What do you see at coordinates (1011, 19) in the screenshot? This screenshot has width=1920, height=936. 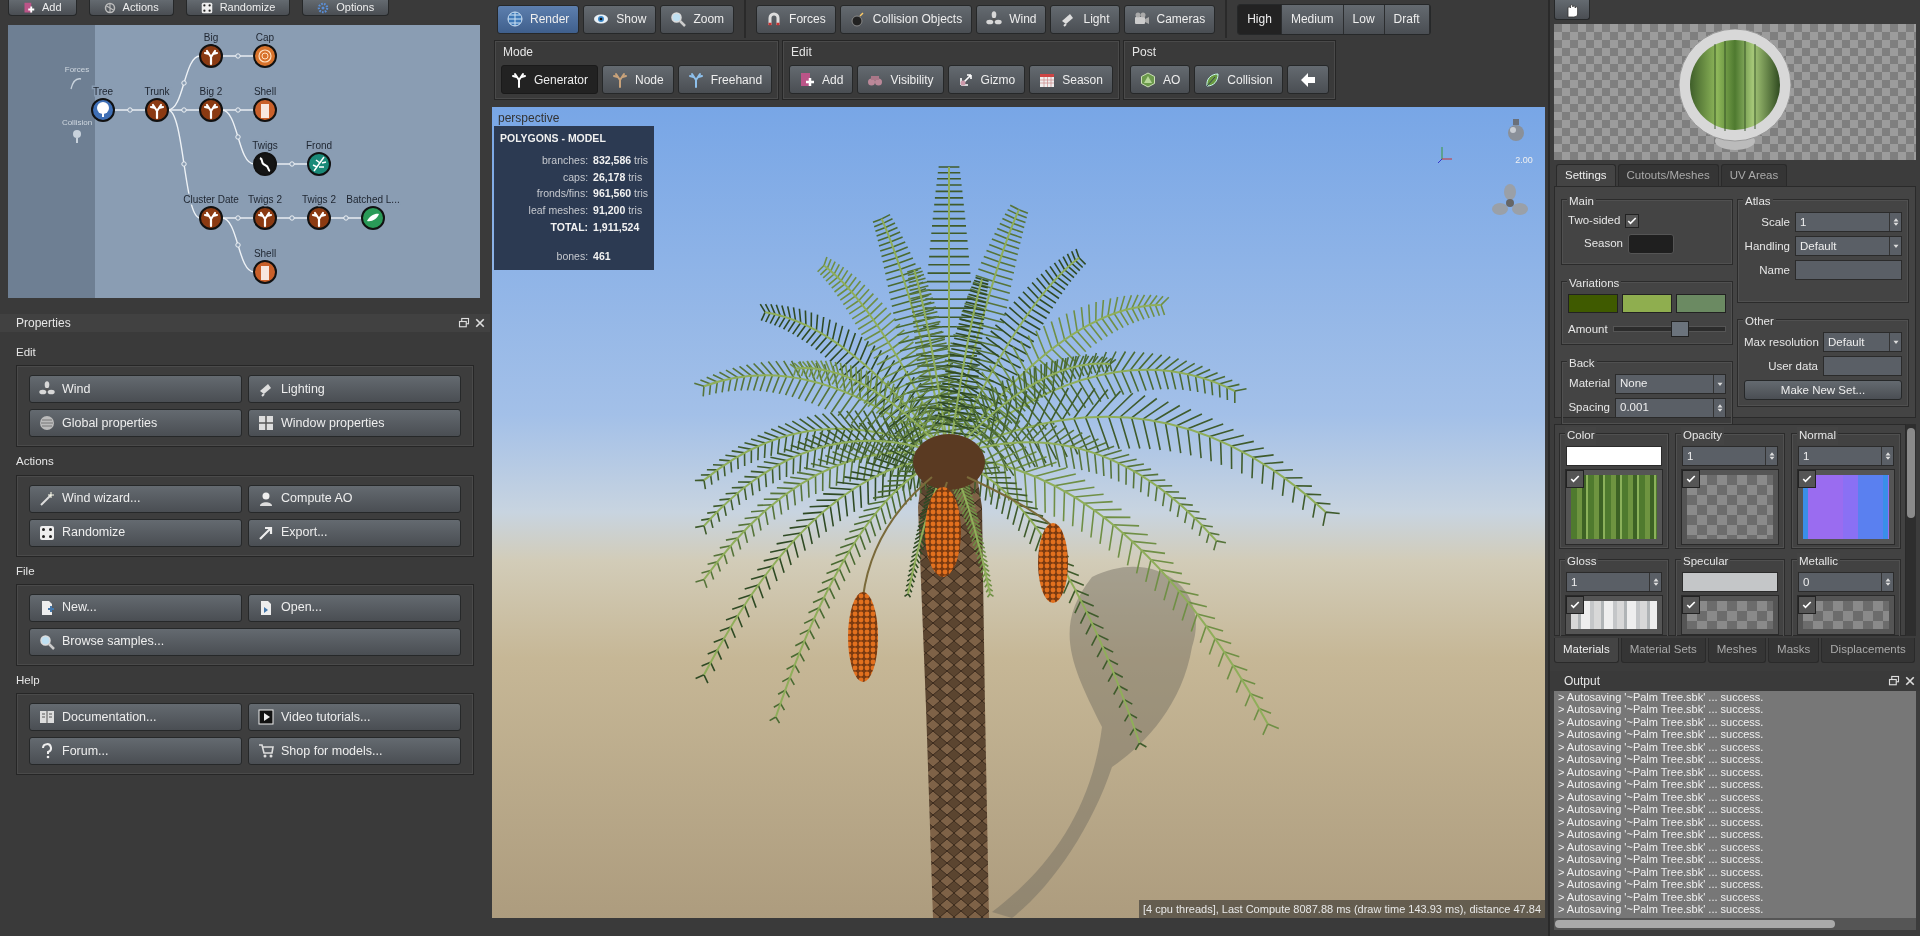 I see `toolbar-button: Wind` at bounding box center [1011, 19].